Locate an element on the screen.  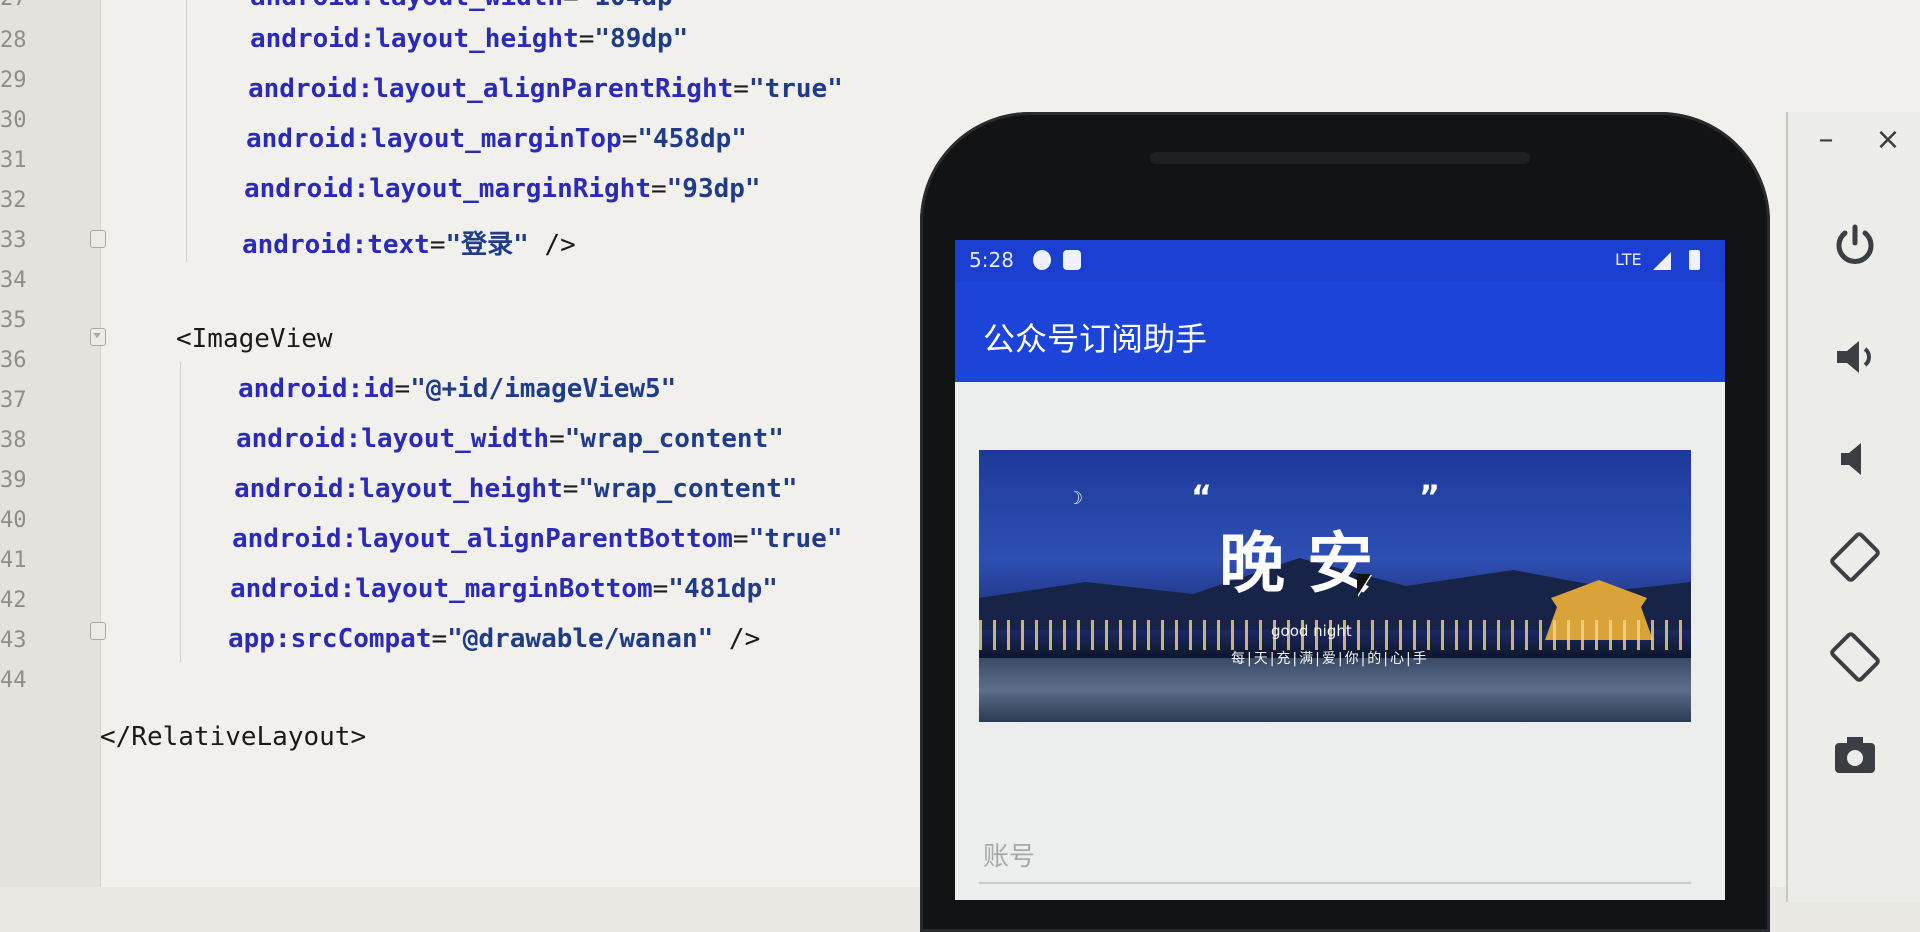
power-icon is located at coordinates (1855, 244).